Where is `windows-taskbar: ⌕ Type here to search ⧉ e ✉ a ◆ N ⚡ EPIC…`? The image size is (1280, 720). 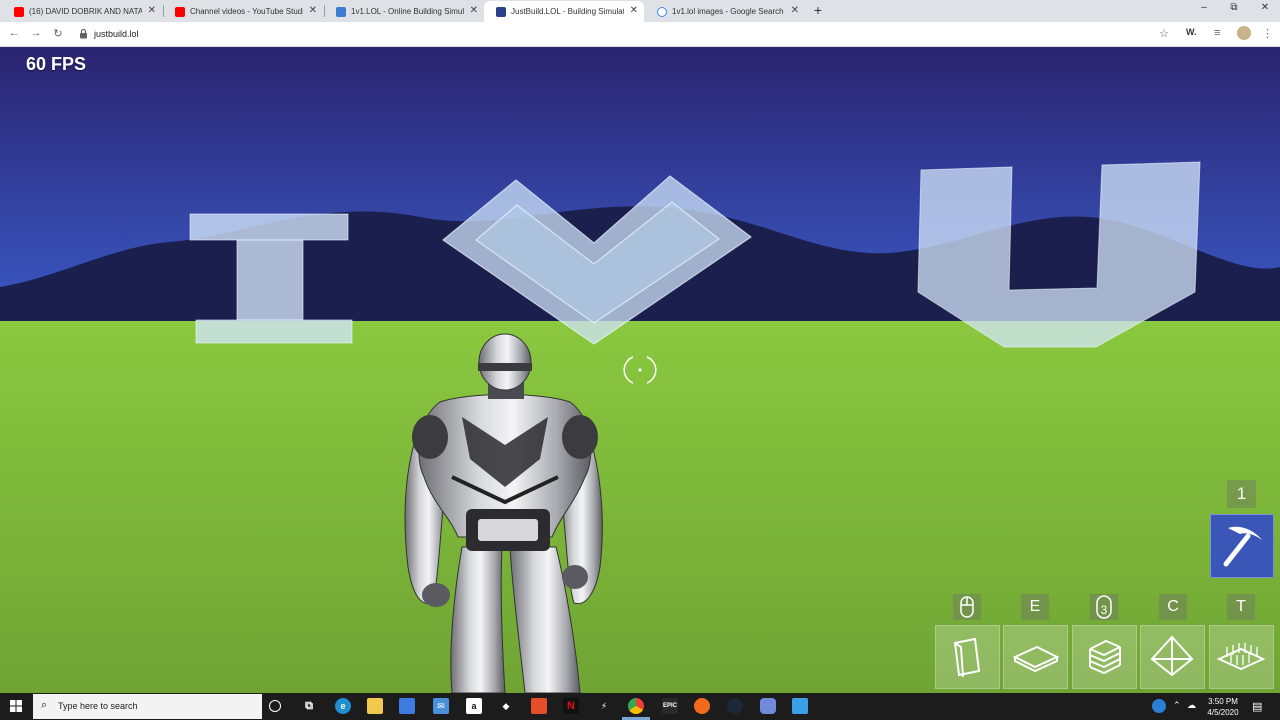 windows-taskbar: ⌕ Type here to search ⧉ e ✉ a ◆ N ⚡ EPIC… is located at coordinates (640, 706).